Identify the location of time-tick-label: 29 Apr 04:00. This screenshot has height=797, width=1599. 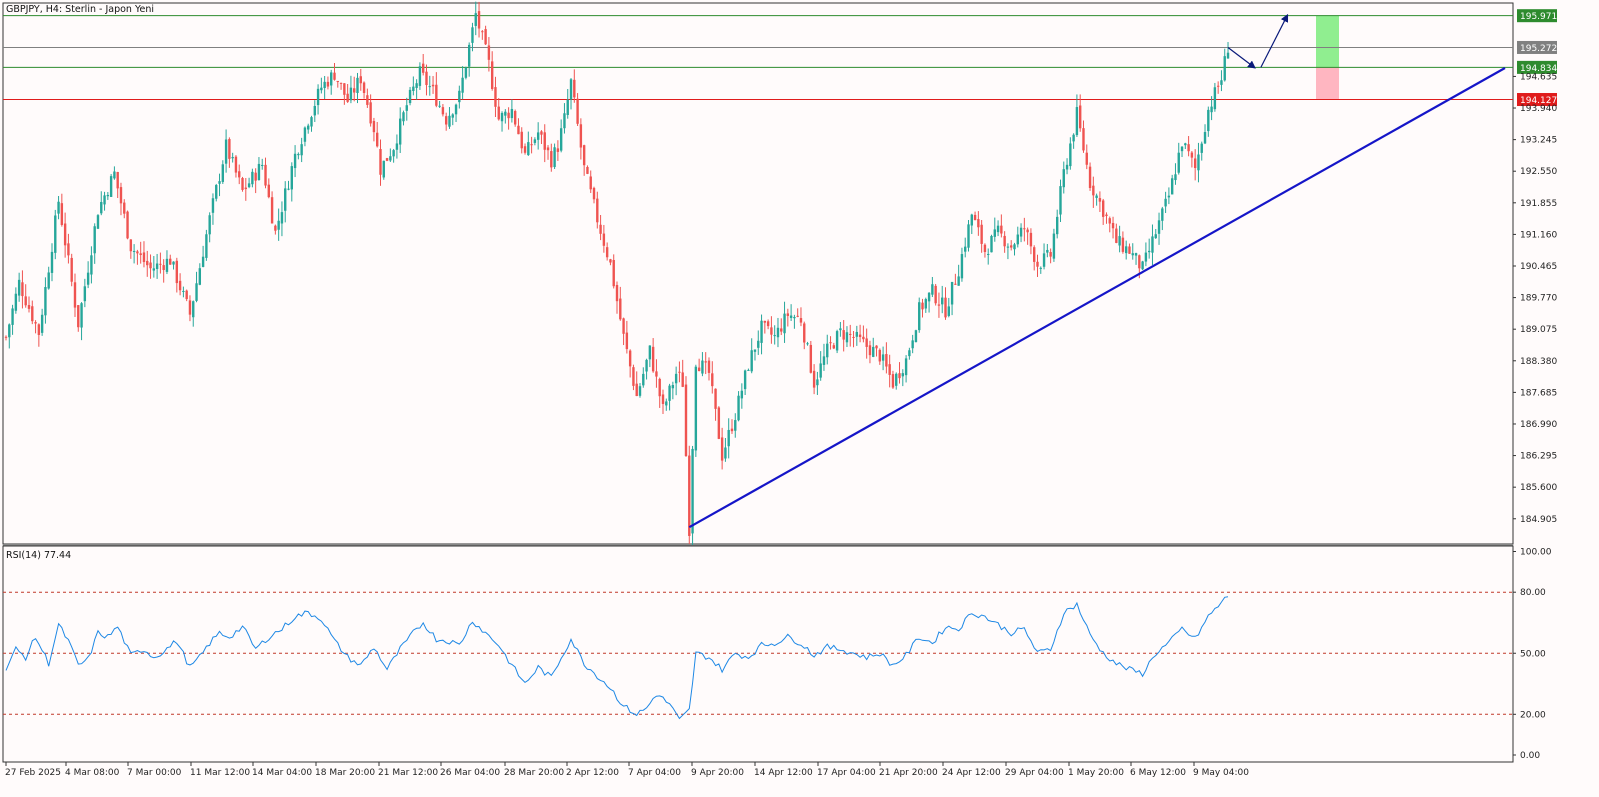
(1034, 773).